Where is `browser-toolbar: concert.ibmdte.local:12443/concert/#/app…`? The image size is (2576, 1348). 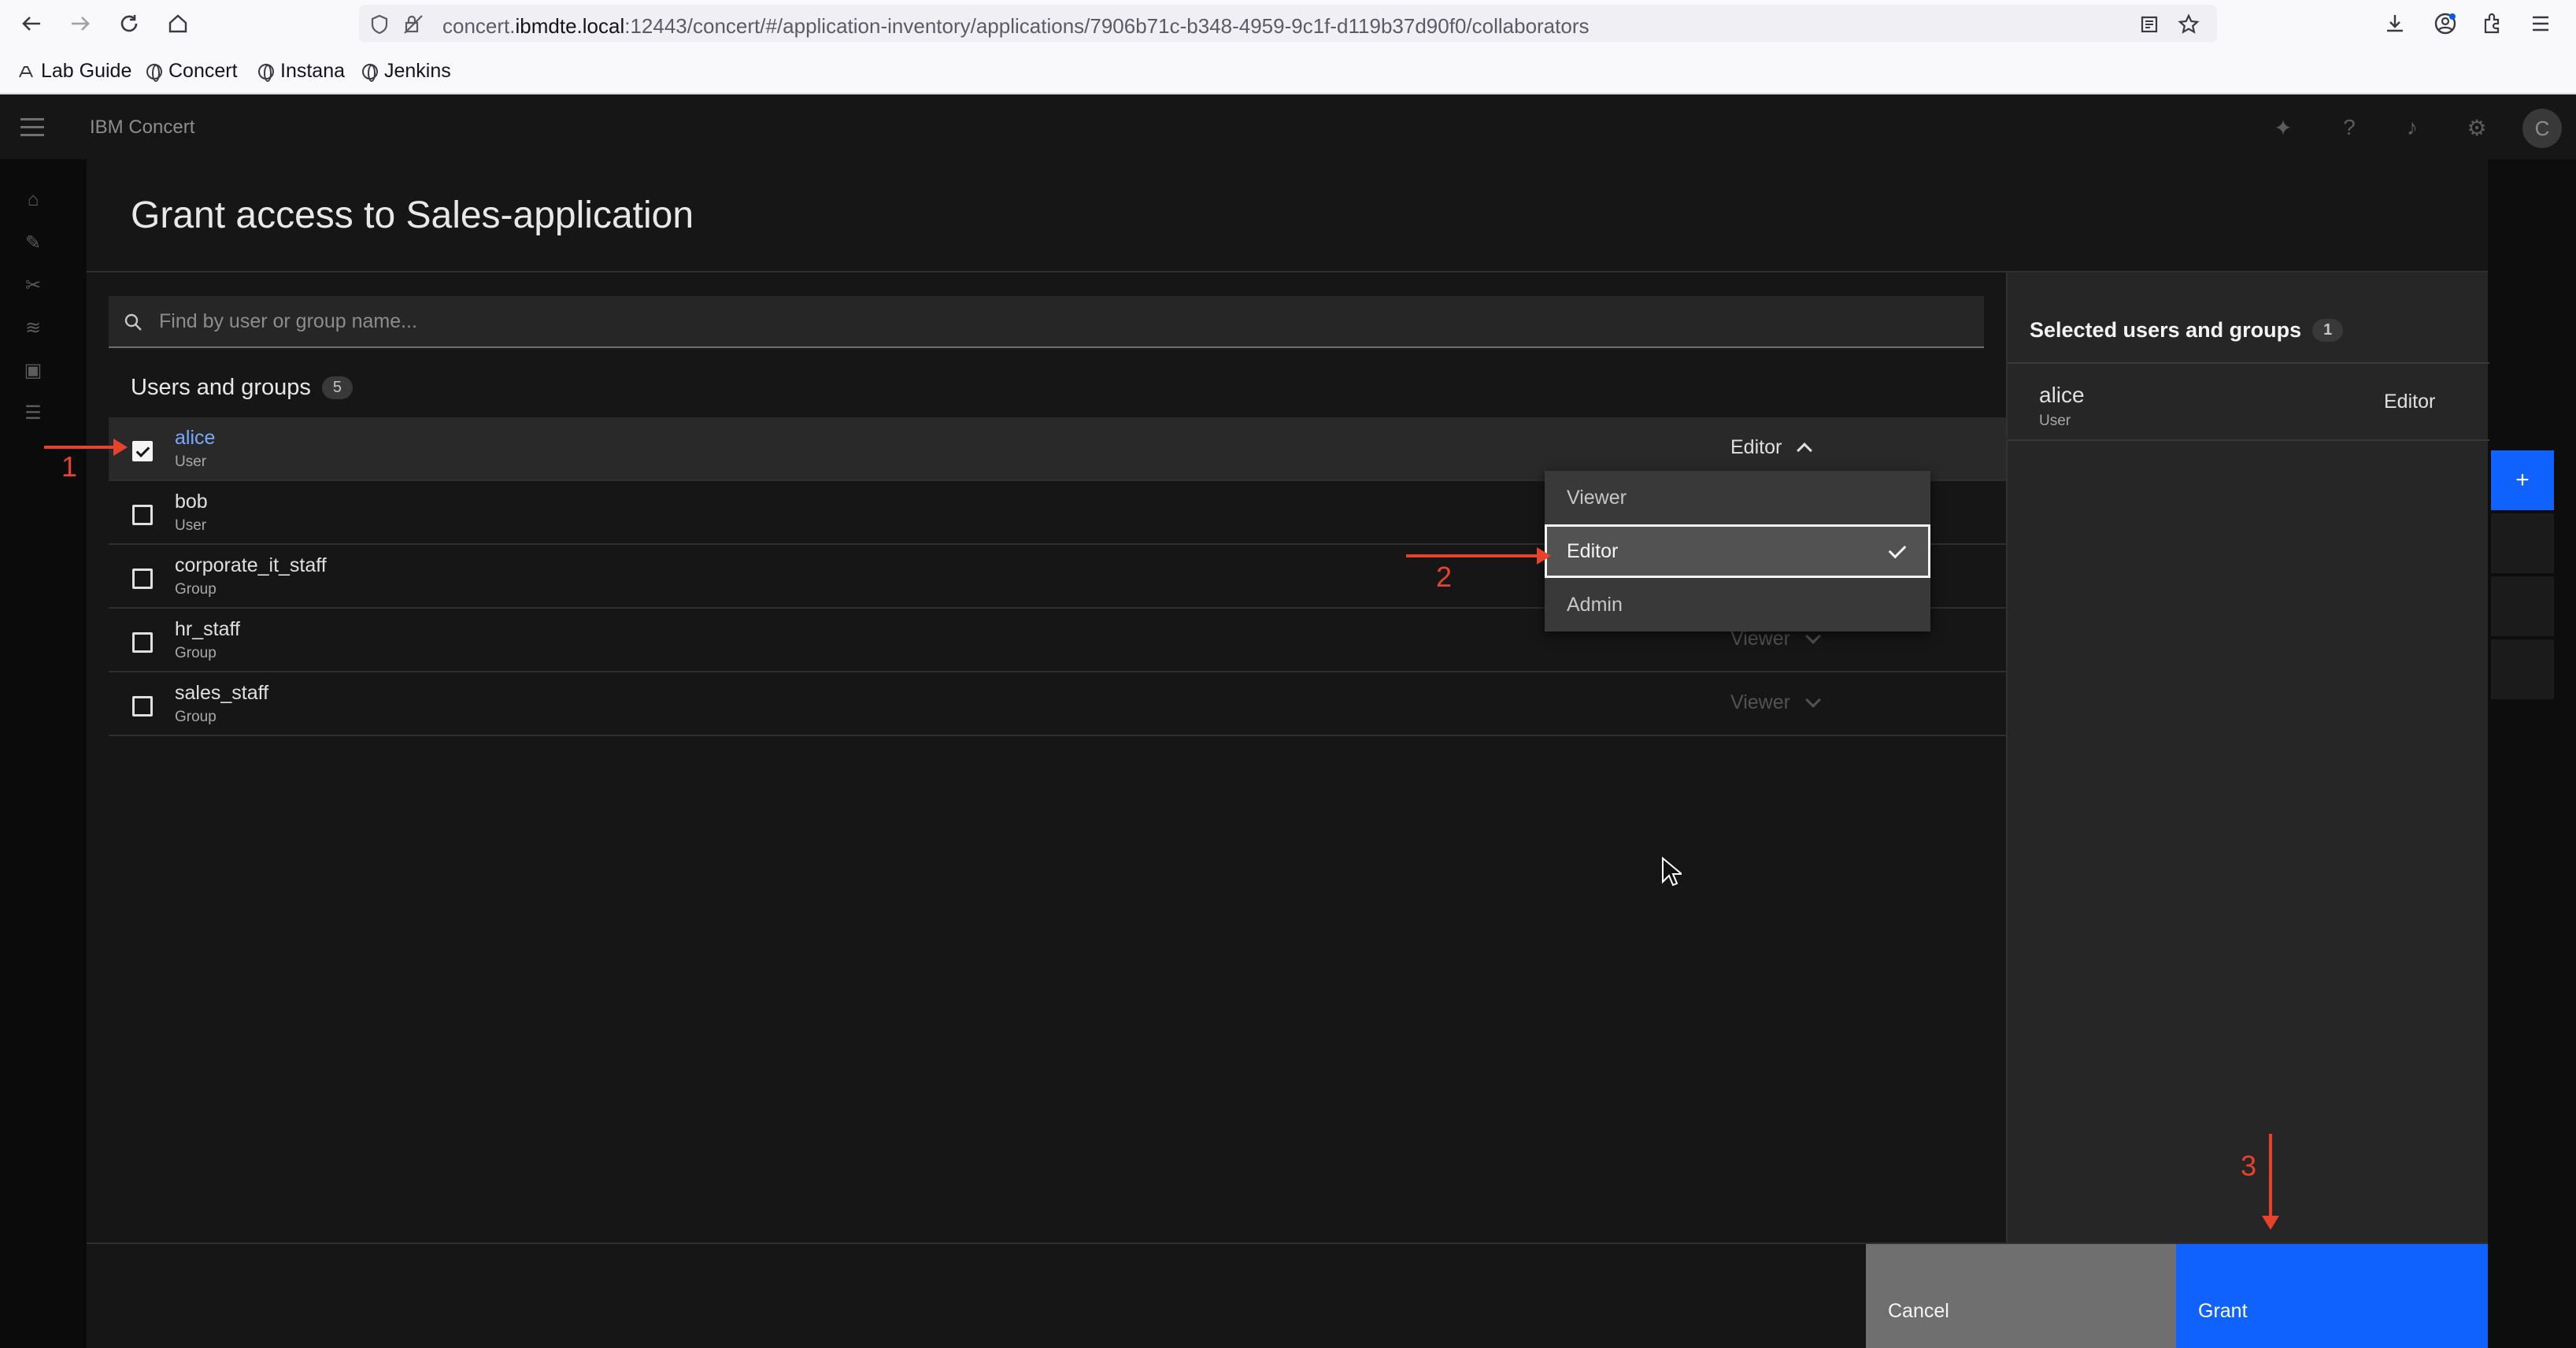 browser-toolbar: concert.ibmdte.local:12443/concert/#/app… is located at coordinates (1288, 24).